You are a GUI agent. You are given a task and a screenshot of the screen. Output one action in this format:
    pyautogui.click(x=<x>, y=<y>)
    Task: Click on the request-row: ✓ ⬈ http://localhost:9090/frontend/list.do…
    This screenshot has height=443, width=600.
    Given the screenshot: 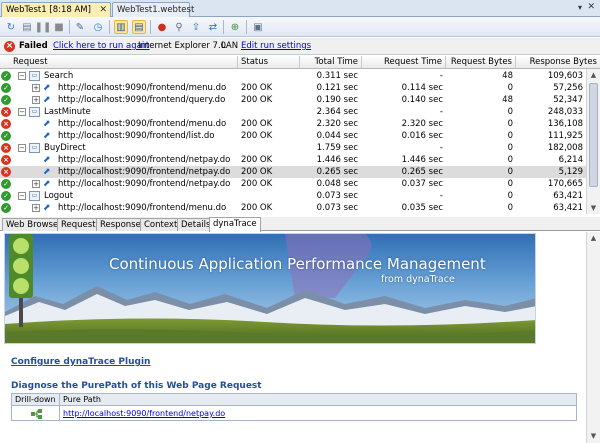 What is the action you would take?
    pyautogui.click(x=293, y=136)
    